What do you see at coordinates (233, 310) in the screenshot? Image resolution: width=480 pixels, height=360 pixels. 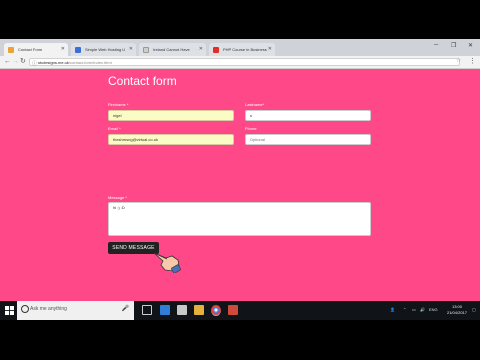 I see `app-icon` at bounding box center [233, 310].